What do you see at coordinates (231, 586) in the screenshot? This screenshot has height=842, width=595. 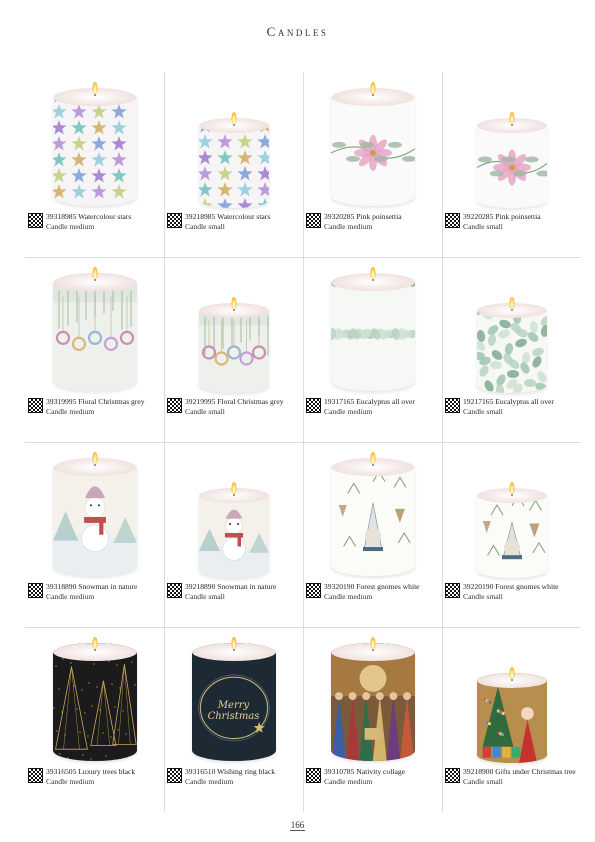 I see `product-code-name: 39218890 Snowman in nature` at bounding box center [231, 586].